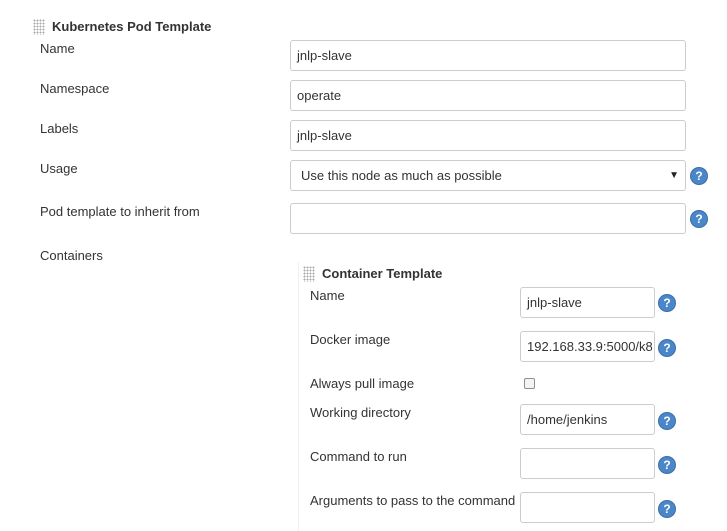 This screenshot has height=531, width=727. Describe the element at coordinates (59, 128) in the screenshot. I see `labels-label: Labels` at that location.